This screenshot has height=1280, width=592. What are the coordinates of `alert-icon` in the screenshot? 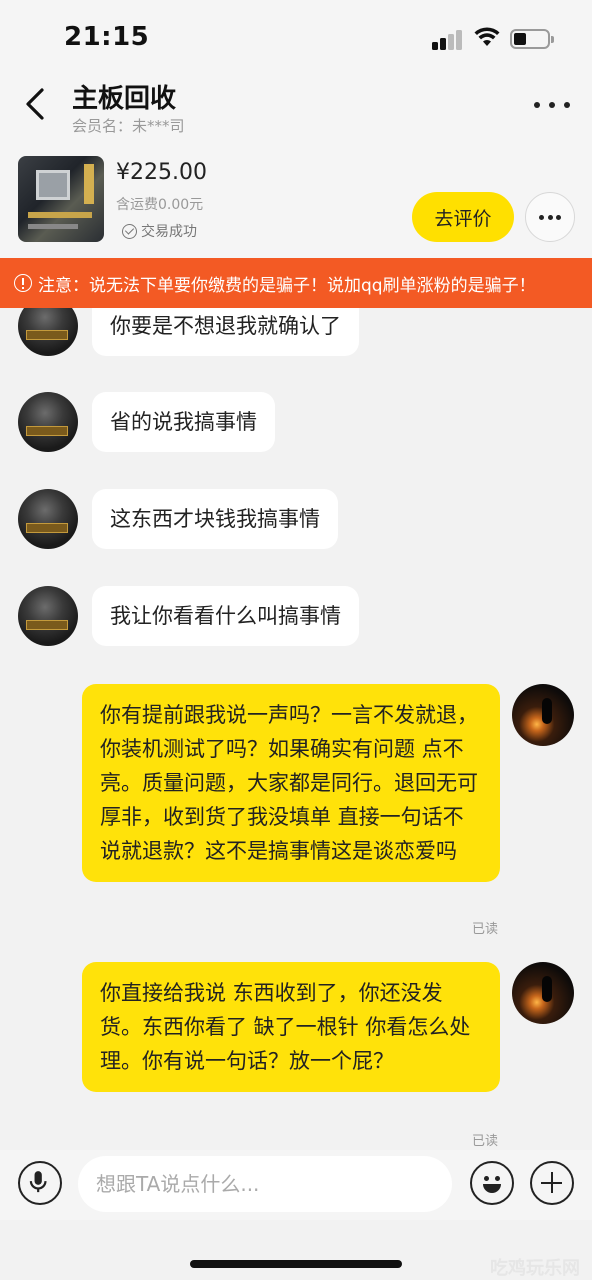 It's located at (23, 283).